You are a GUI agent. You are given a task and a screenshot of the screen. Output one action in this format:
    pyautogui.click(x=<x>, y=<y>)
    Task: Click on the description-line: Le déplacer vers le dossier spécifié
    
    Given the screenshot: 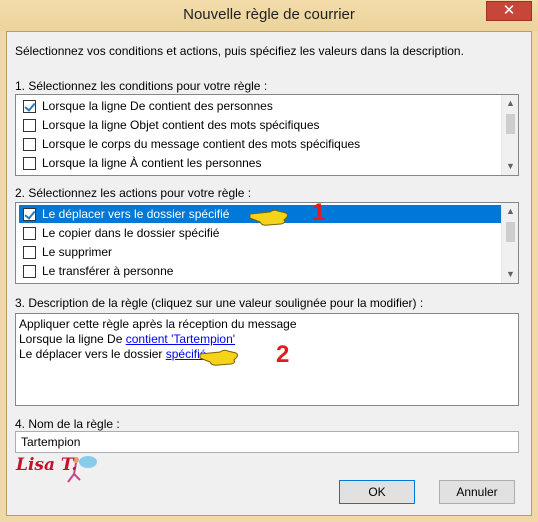 What is the action you would take?
    pyautogui.click(x=267, y=354)
    